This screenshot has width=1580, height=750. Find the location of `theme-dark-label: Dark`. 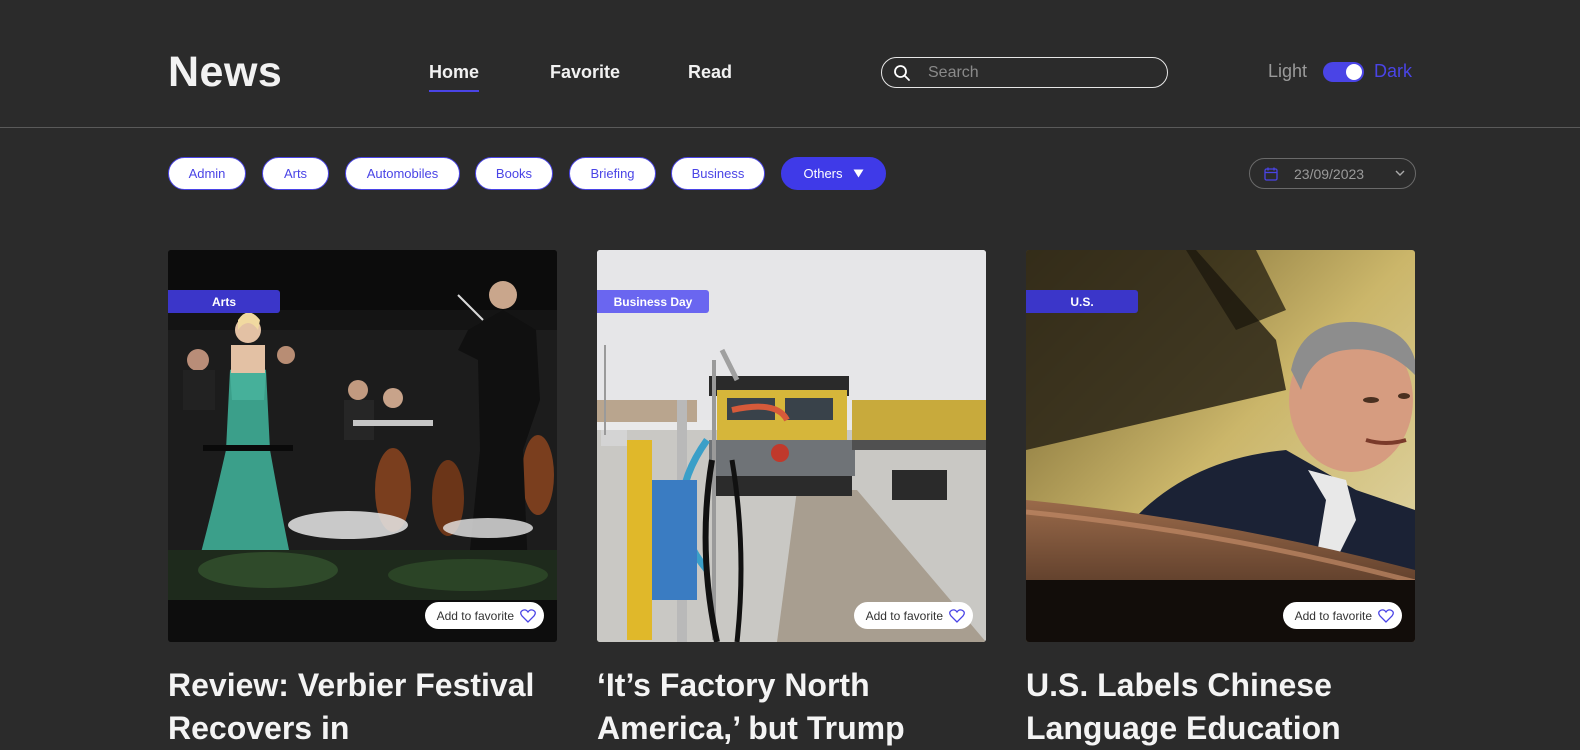

theme-dark-label: Dark is located at coordinates (1393, 71).